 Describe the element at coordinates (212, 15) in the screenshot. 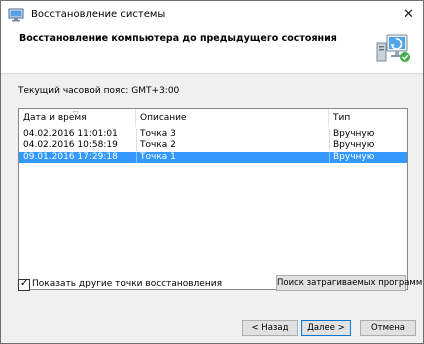

I see `title-bar: Восстановление системы ✕` at that location.